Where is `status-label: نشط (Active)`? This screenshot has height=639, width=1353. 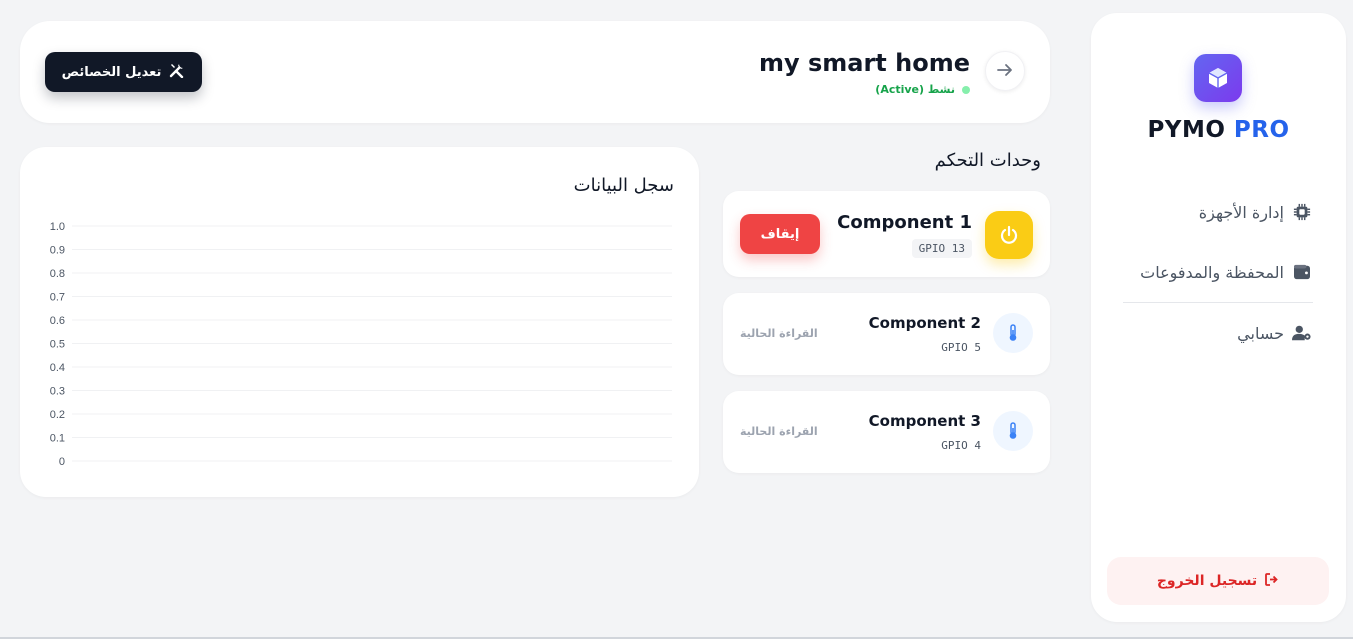 status-label: نشط (Active) is located at coordinates (915, 89).